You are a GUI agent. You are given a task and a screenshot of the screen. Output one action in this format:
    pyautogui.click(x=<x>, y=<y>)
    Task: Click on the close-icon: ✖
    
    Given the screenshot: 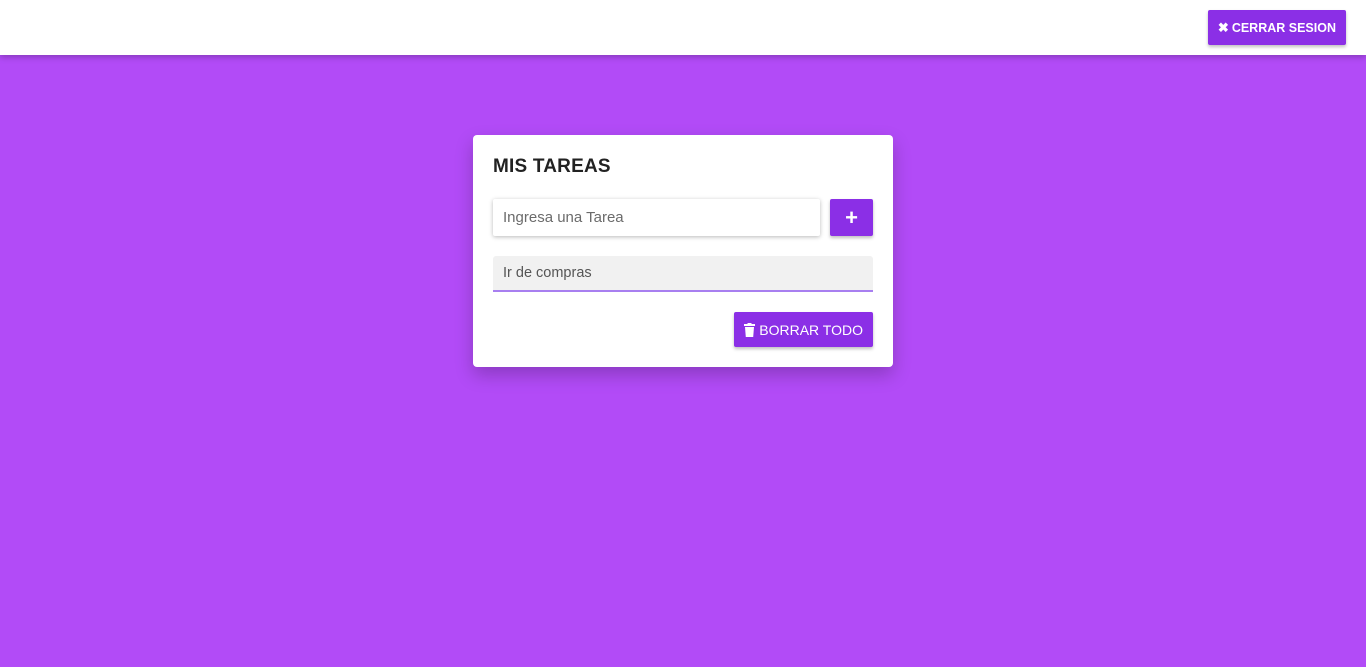 What is the action you would take?
    pyautogui.click(x=1223, y=27)
    